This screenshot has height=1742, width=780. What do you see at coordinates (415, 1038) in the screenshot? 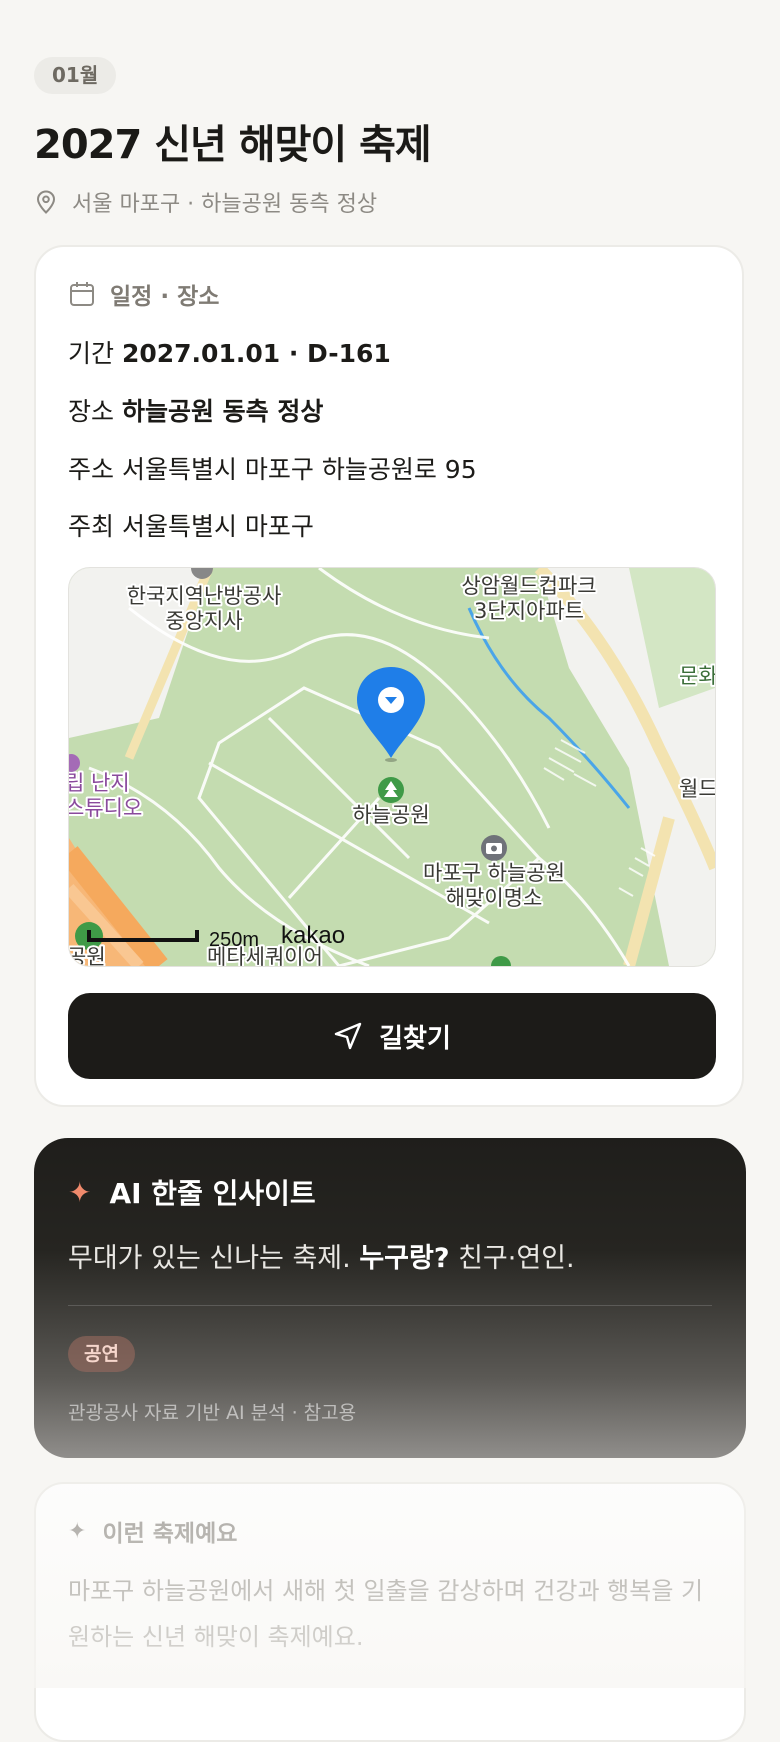
I see `directions-button-label: 길찾기` at bounding box center [415, 1038].